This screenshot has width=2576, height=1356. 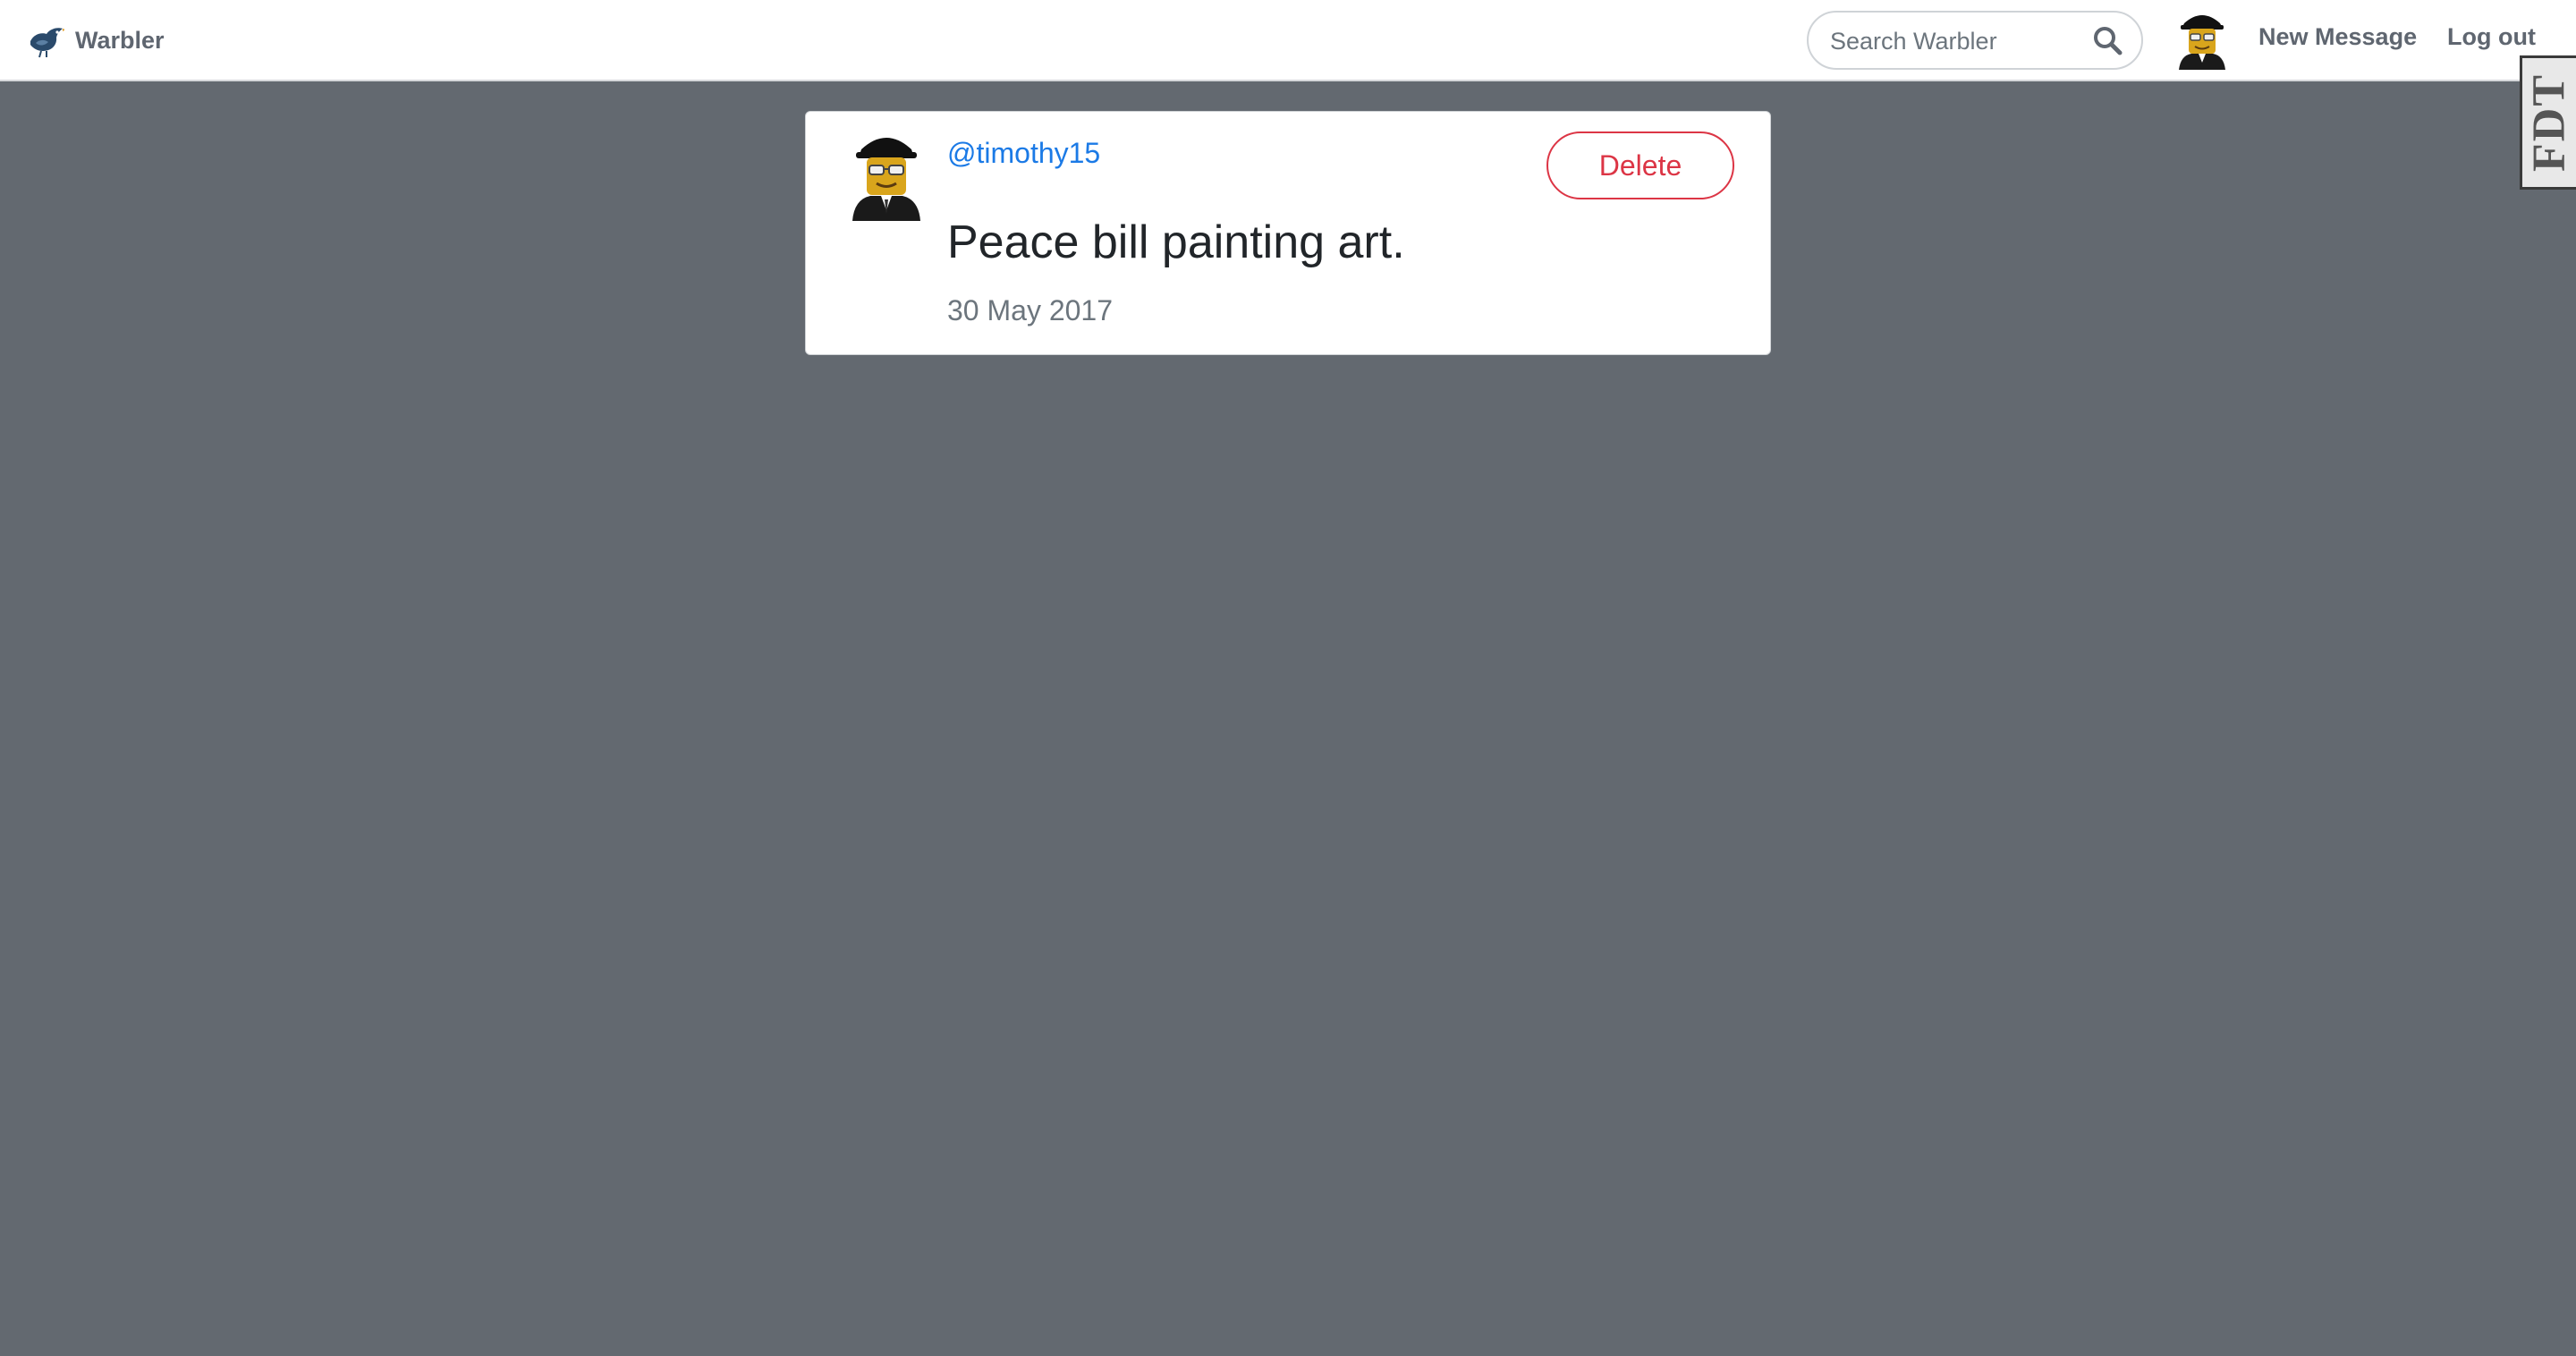 I want to click on debug-toolbar-handle: FDT, so click(x=2548, y=123).